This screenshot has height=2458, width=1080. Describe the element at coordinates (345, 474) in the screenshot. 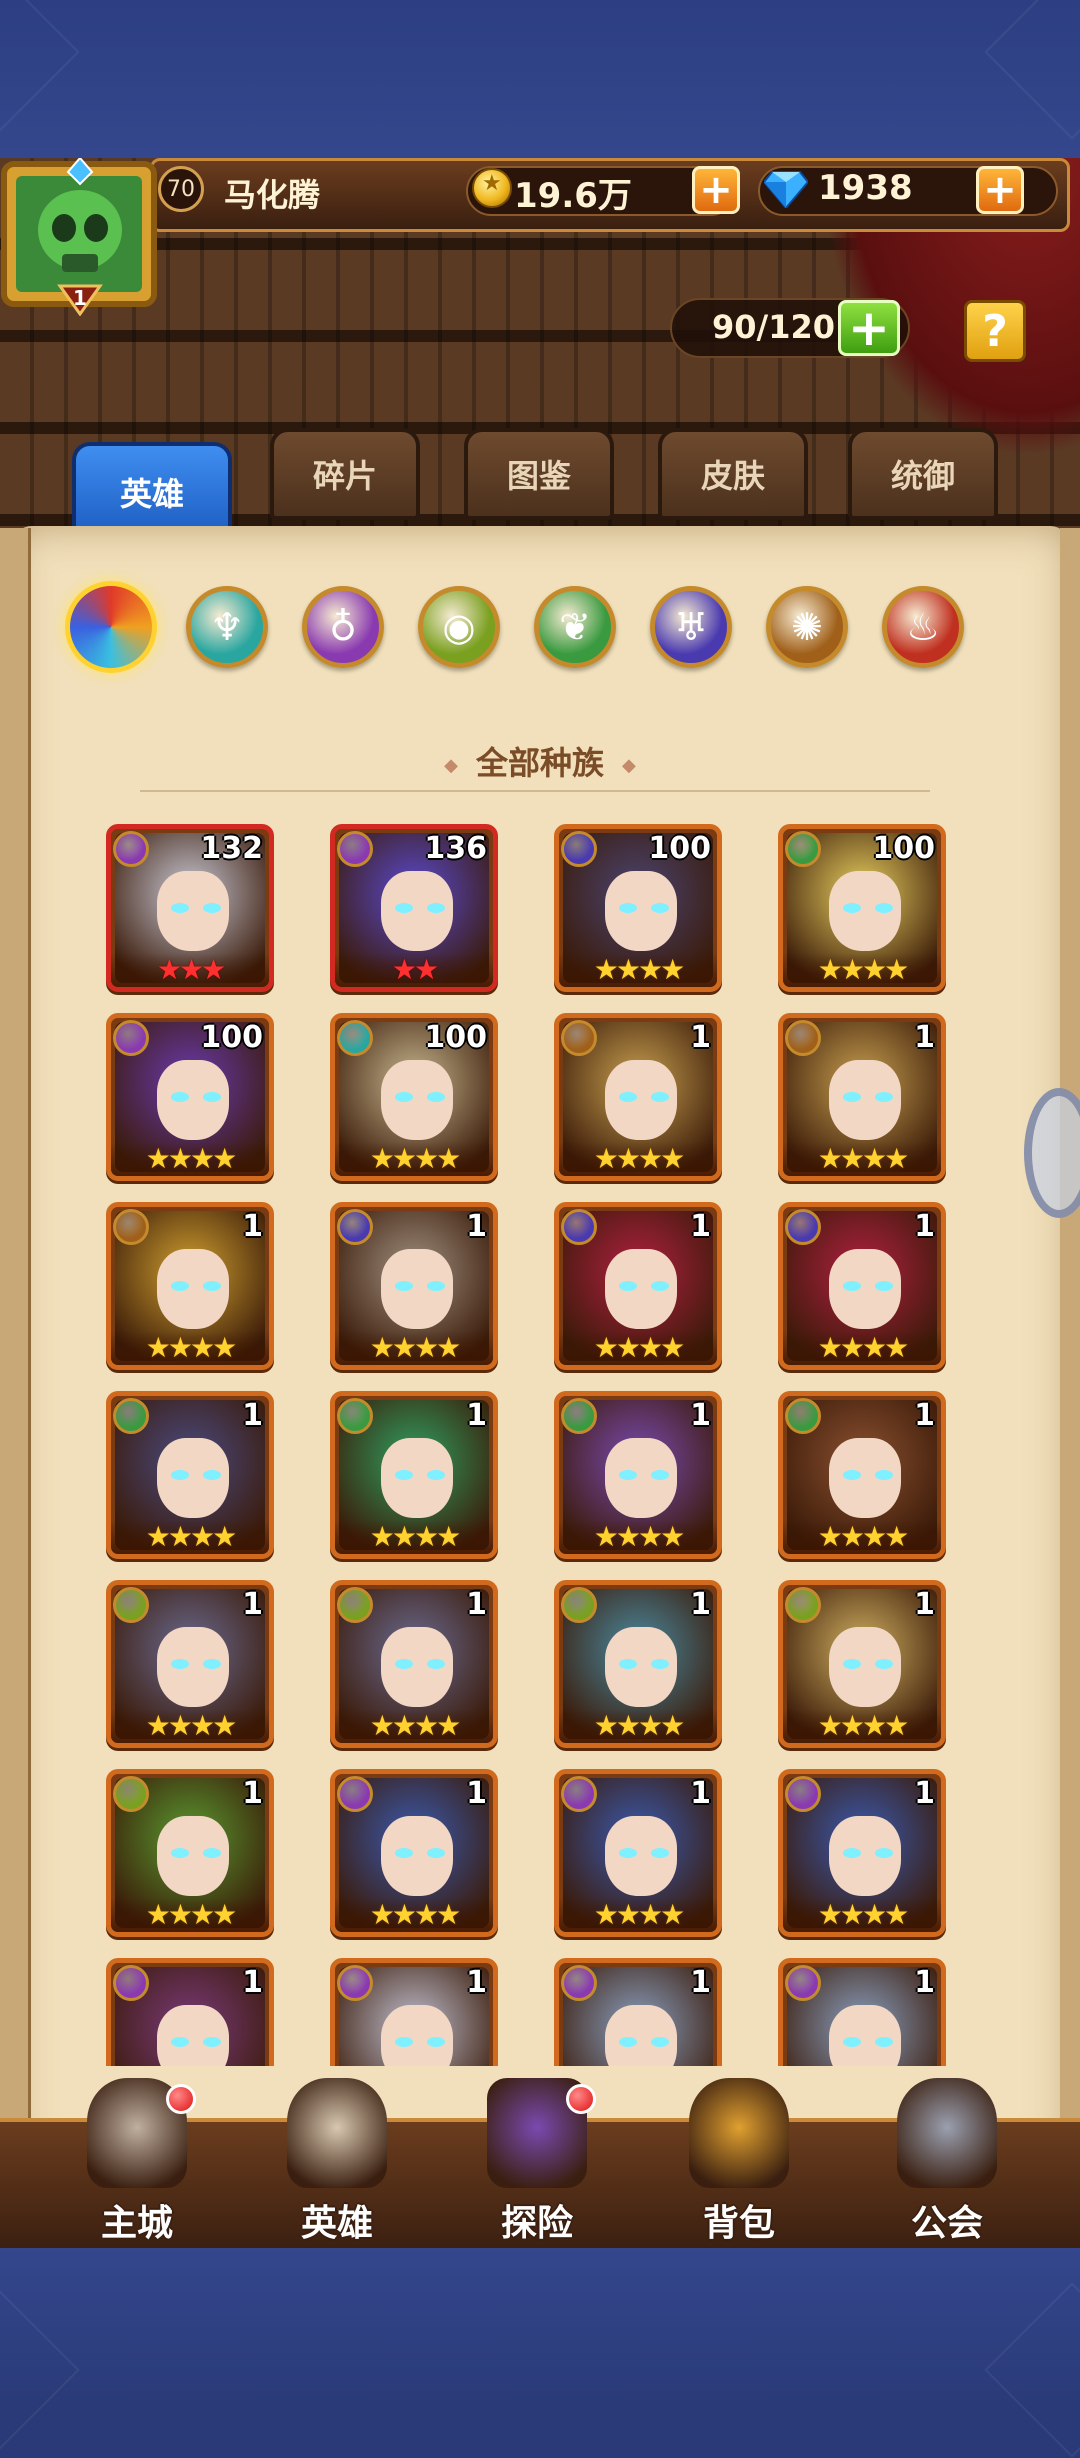

I see `tab-fragments: 碎片` at that location.